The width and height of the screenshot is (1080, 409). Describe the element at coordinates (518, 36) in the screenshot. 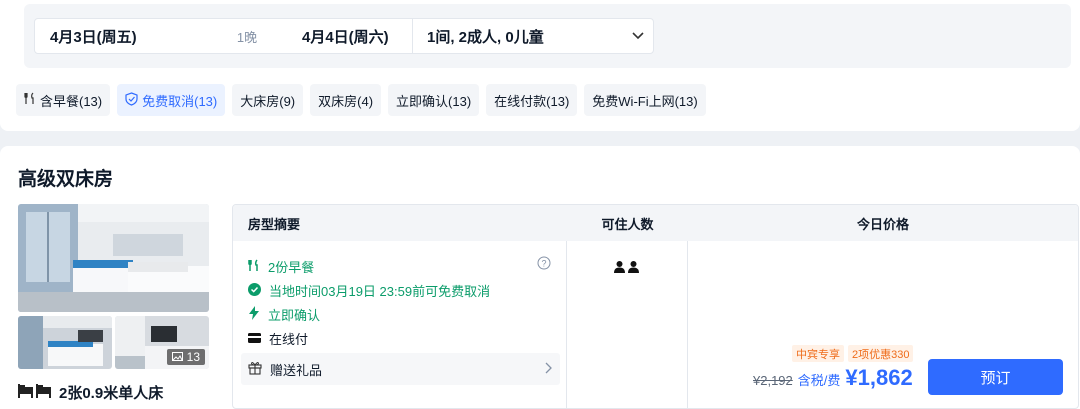

I see `guests-selector: 1间, 2成人, 0儿童` at that location.